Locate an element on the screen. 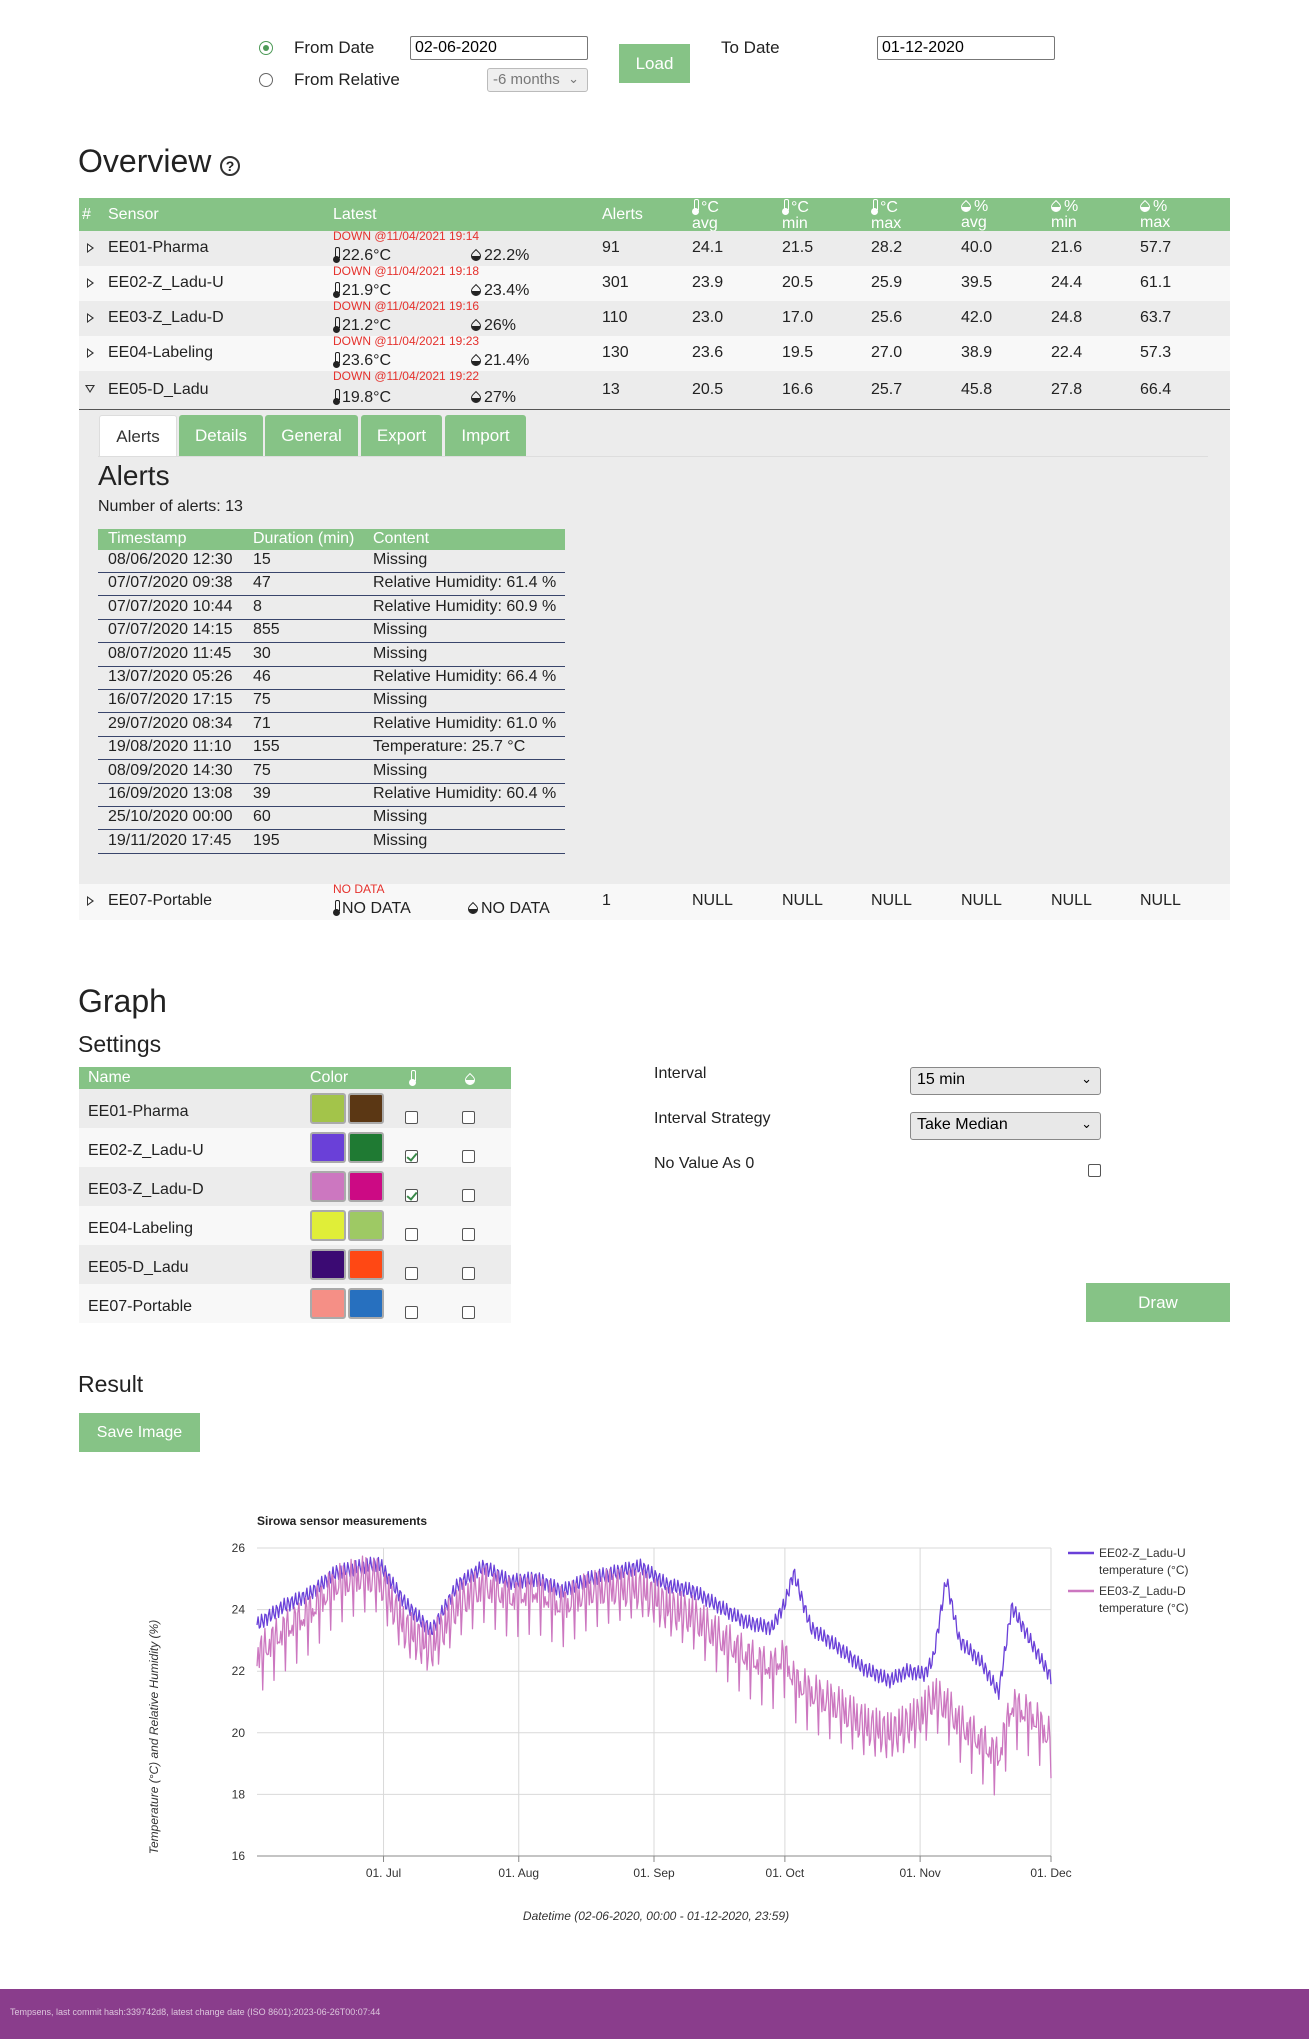 The height and width of the screenshot is (2039, 1309). alert-duration: 155 is located at coordinates (266, 747).